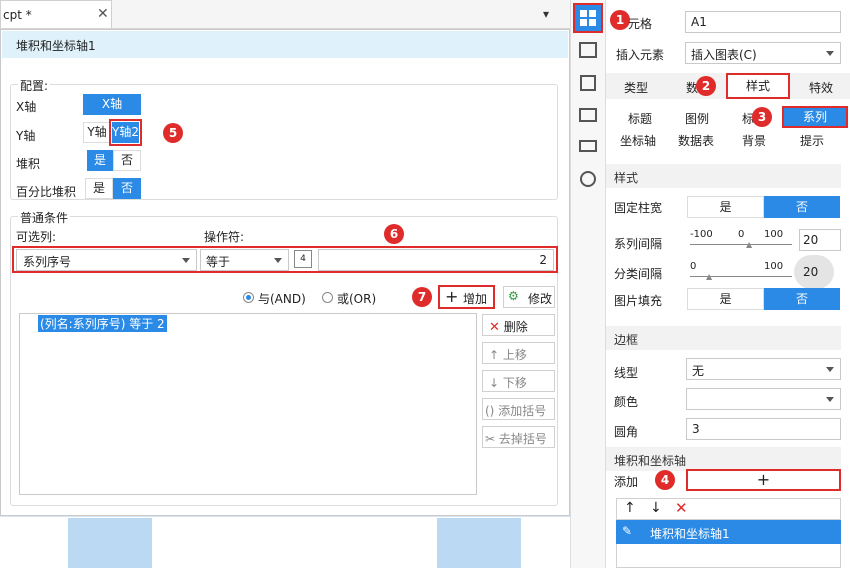 Image resolution: width=850 pixels, height=568 pixels. What do you see at coordinates (518, 437) in the screenshot?
I see `remove-paren-button: ✂ 去掉括号` at bounding box center [518, 437].